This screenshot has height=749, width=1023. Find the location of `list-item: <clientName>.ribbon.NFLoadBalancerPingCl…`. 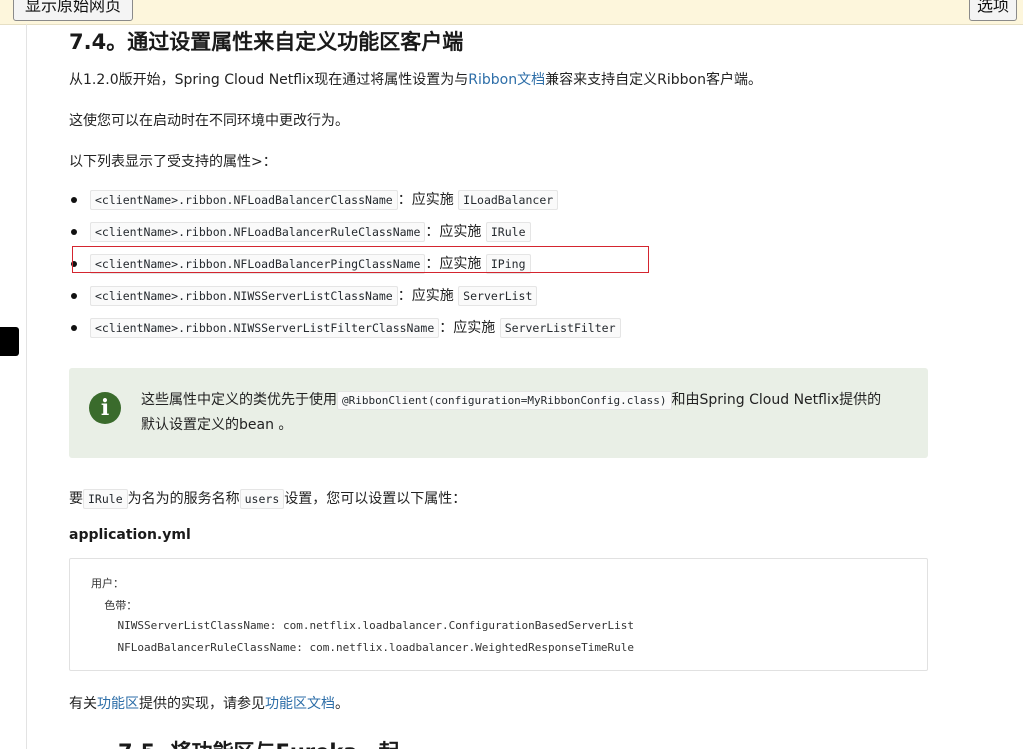

list-item: <clientName>.ribbon.NFLoadBalancerPingCl… is located at coordinates (345, 264).